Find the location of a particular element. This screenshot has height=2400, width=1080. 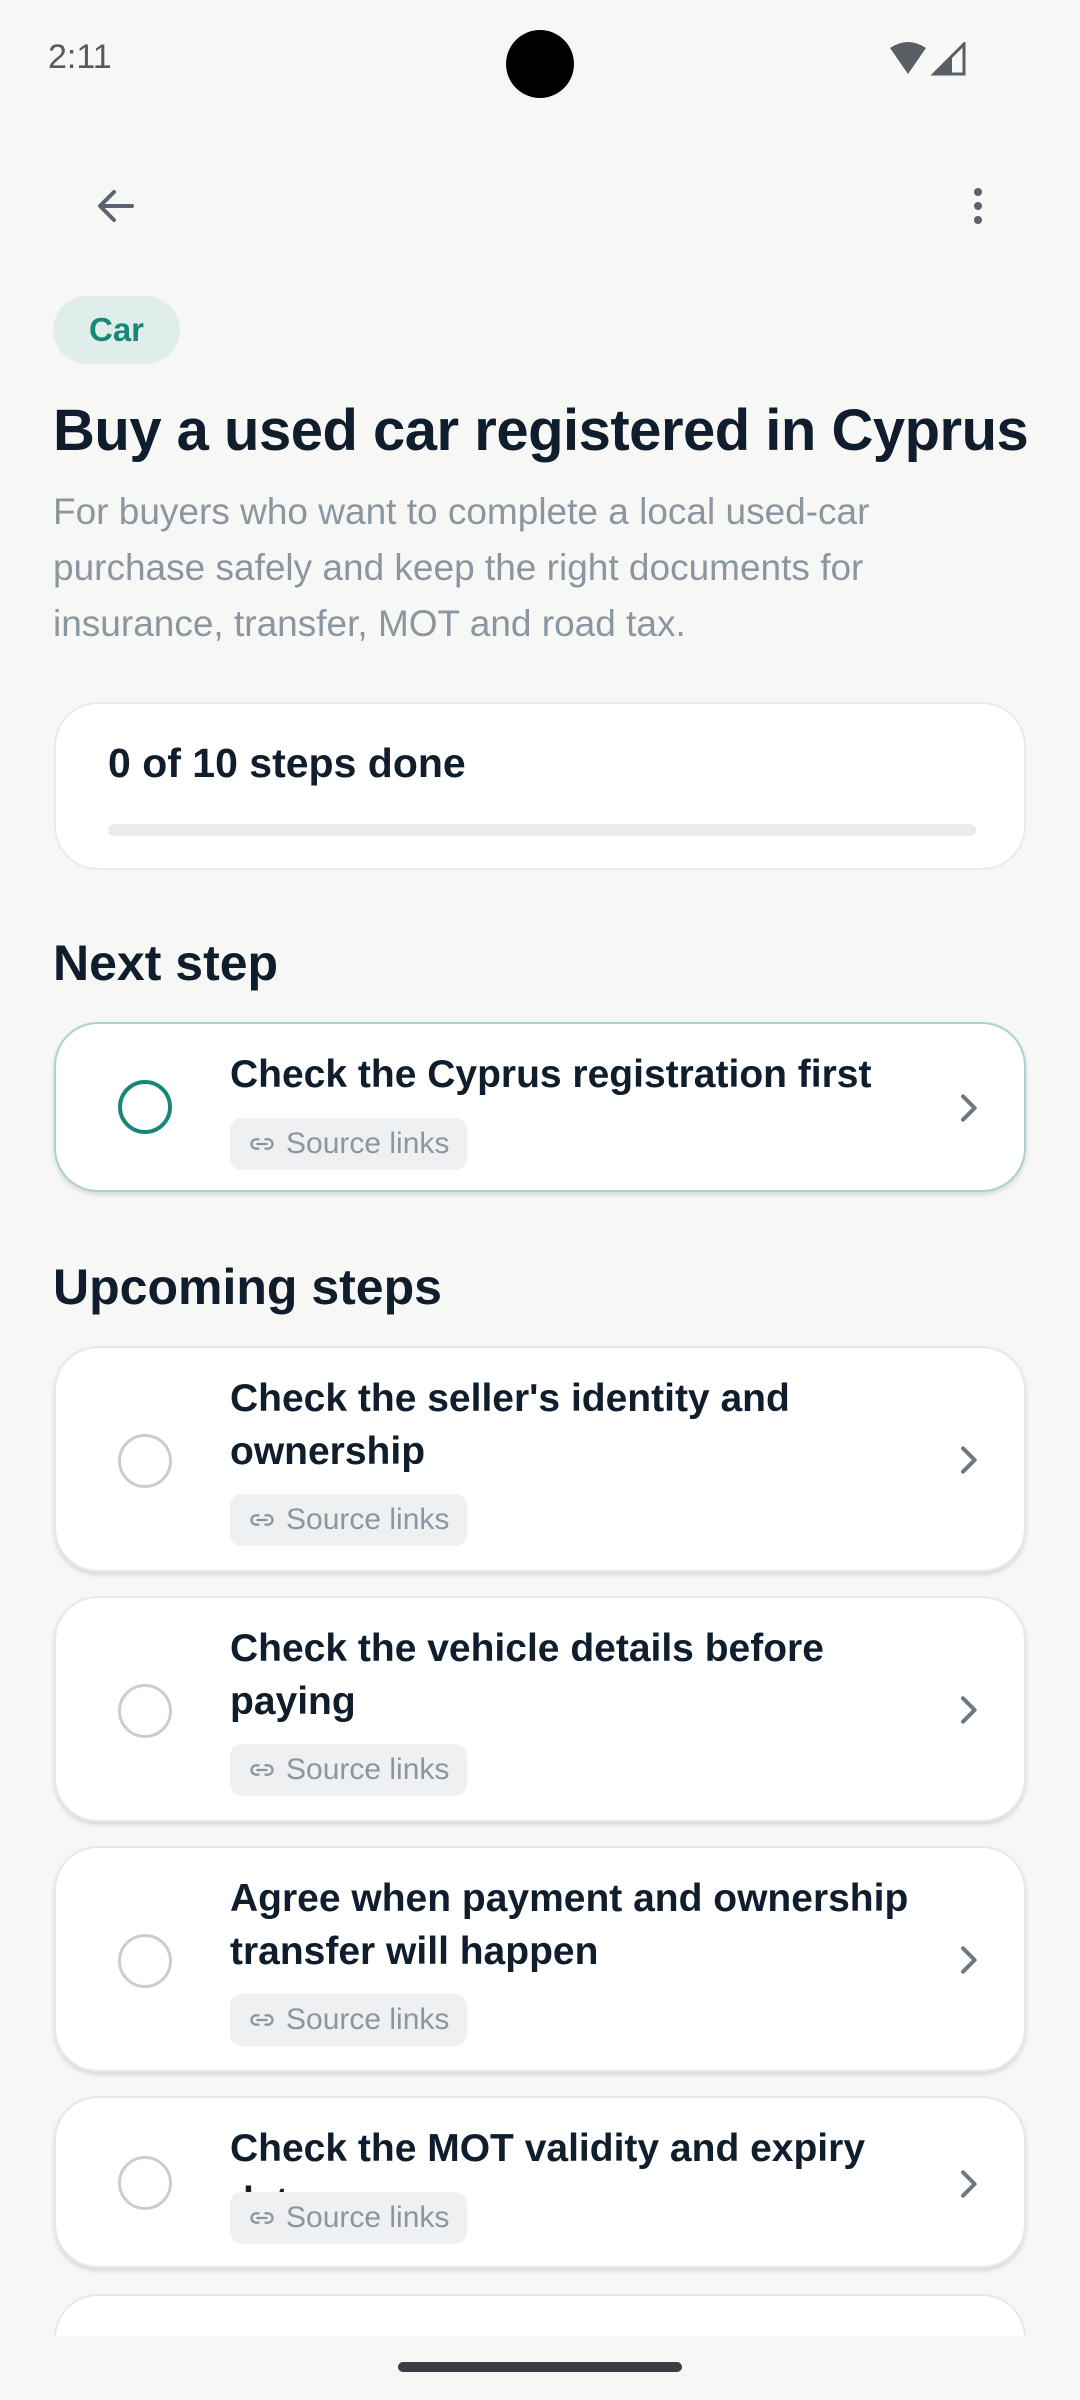

back-button is located at coordinates (116, 206).